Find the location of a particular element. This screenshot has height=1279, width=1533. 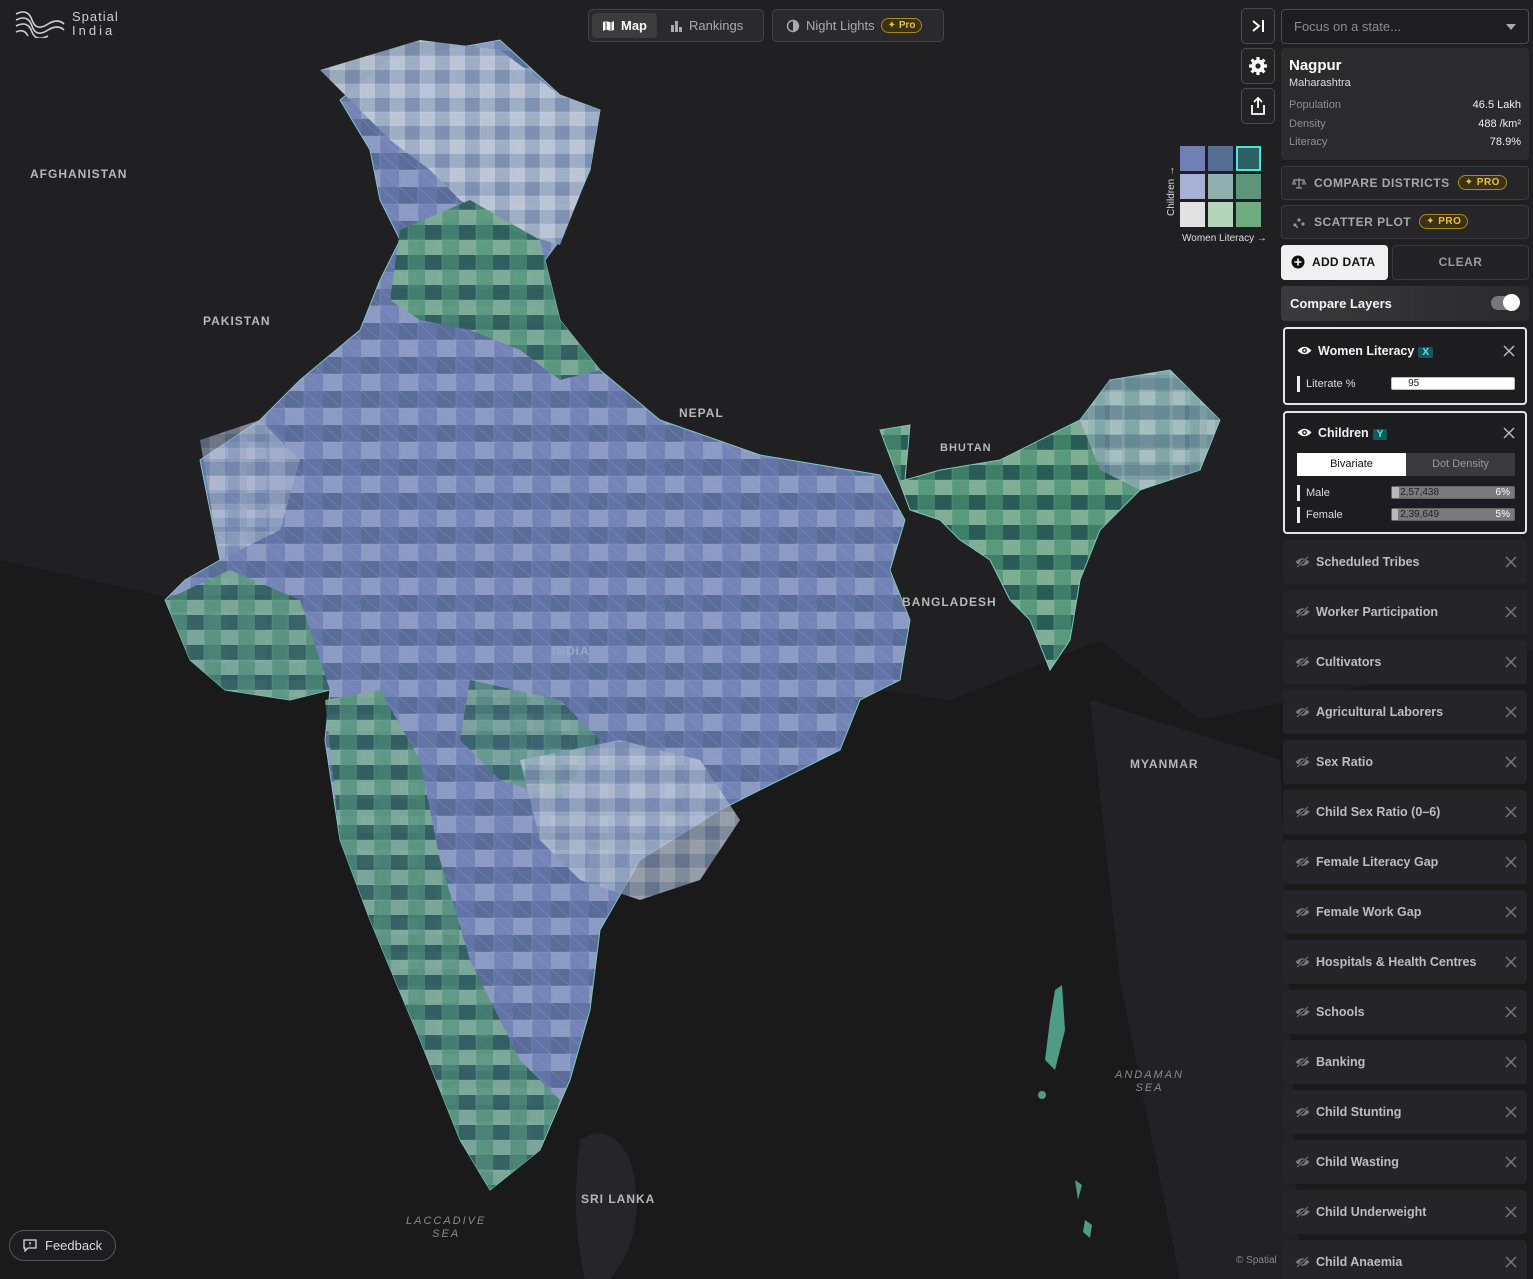

layer-item: Banking is located at coordinates (1405, 1061).